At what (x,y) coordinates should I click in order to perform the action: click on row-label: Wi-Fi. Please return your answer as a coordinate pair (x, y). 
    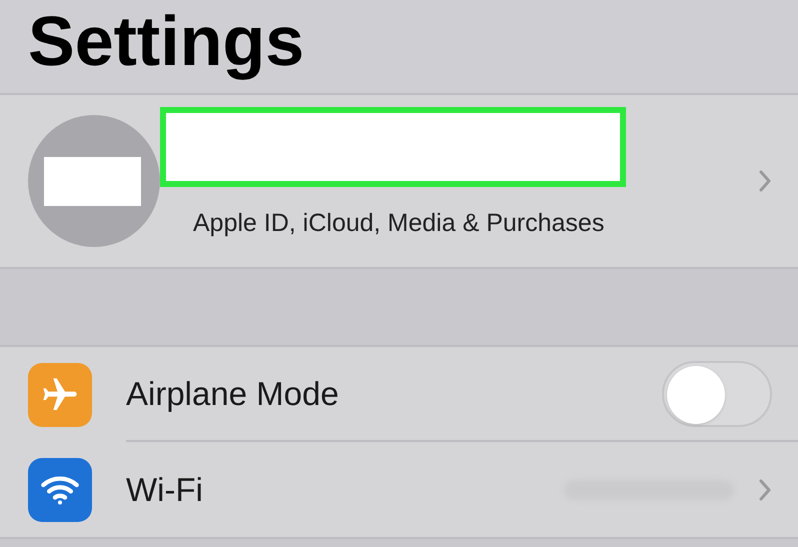
    Looking at the image, I should click on (165, 490).